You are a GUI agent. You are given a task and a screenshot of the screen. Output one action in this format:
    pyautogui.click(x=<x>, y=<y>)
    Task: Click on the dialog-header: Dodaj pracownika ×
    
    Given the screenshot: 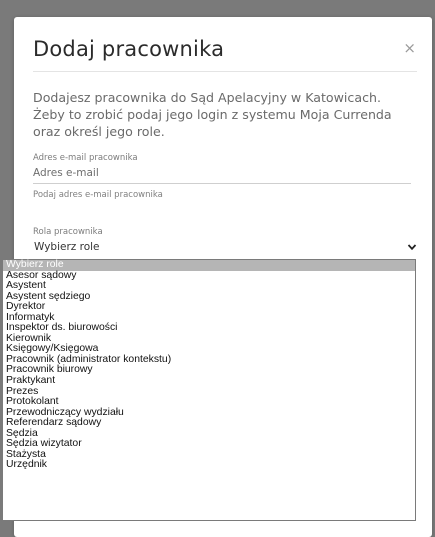 What is the action you would take?
    pyautogui.click(x=226, y=49)
    